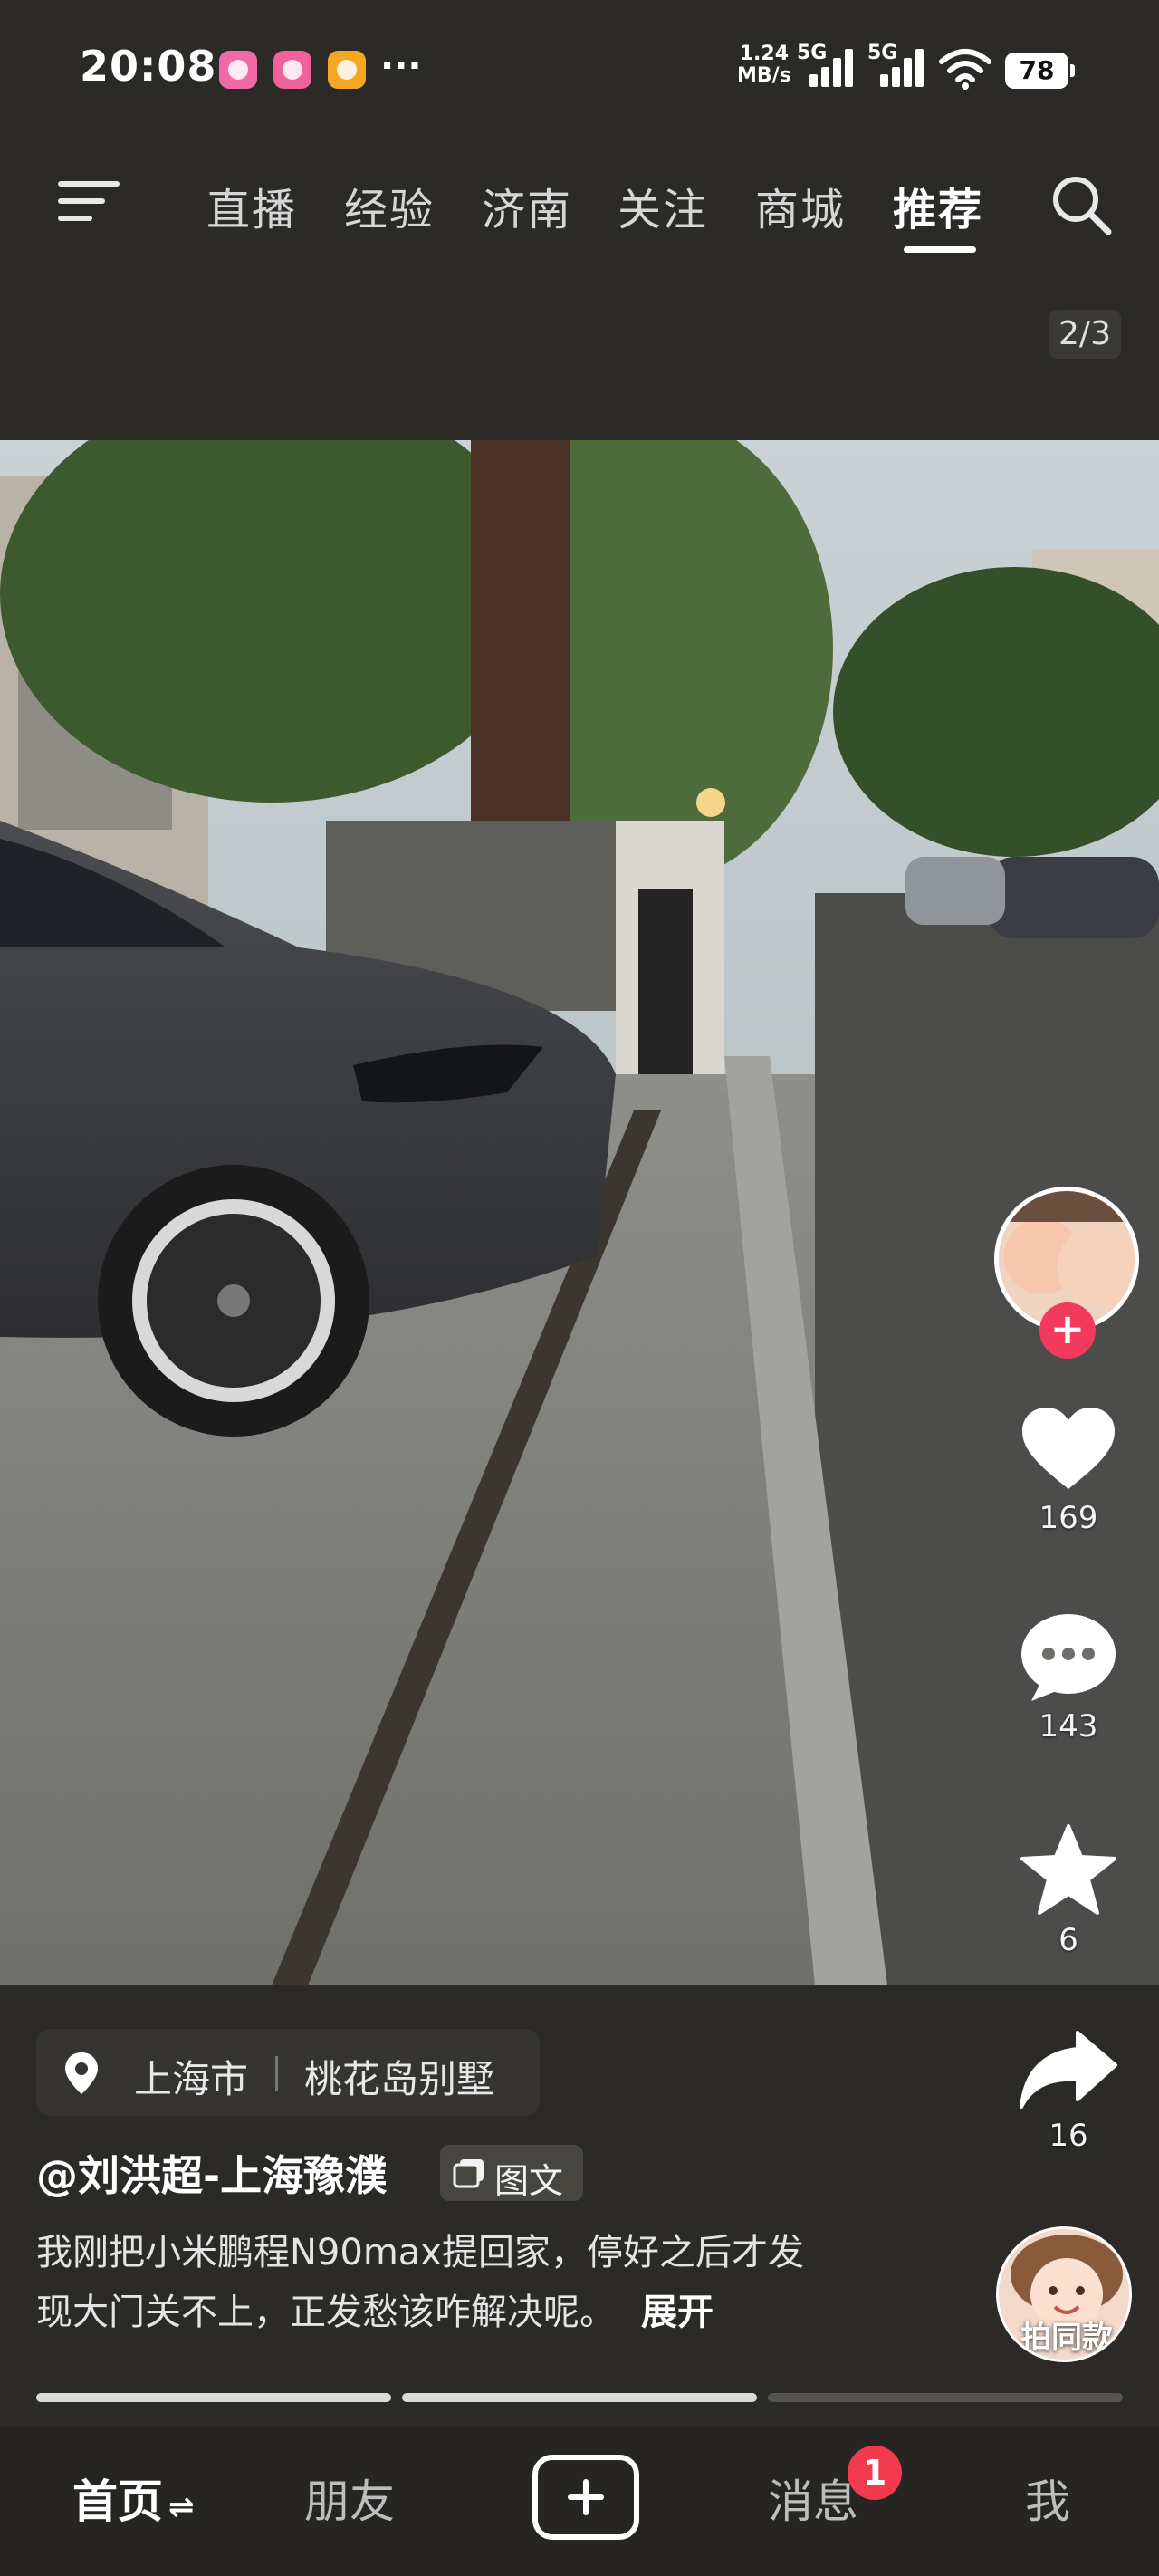  I want to click on bottom-nav: 首页 ⇌ 朋友 消息 1 我, so click(579, 2501).